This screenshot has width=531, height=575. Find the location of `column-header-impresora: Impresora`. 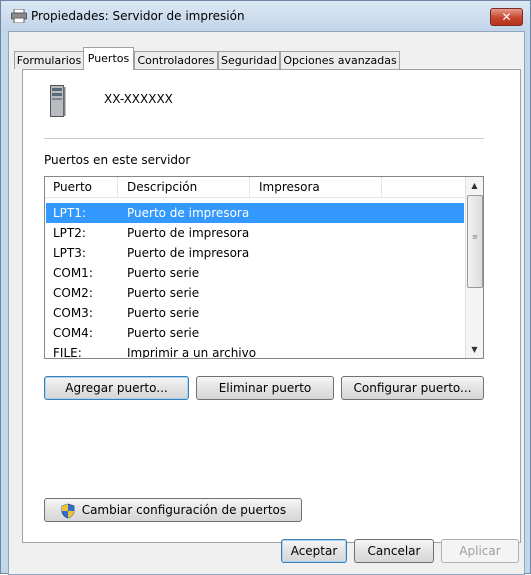

column-header-impresora: Impresora is located at coordinates (289, 187).